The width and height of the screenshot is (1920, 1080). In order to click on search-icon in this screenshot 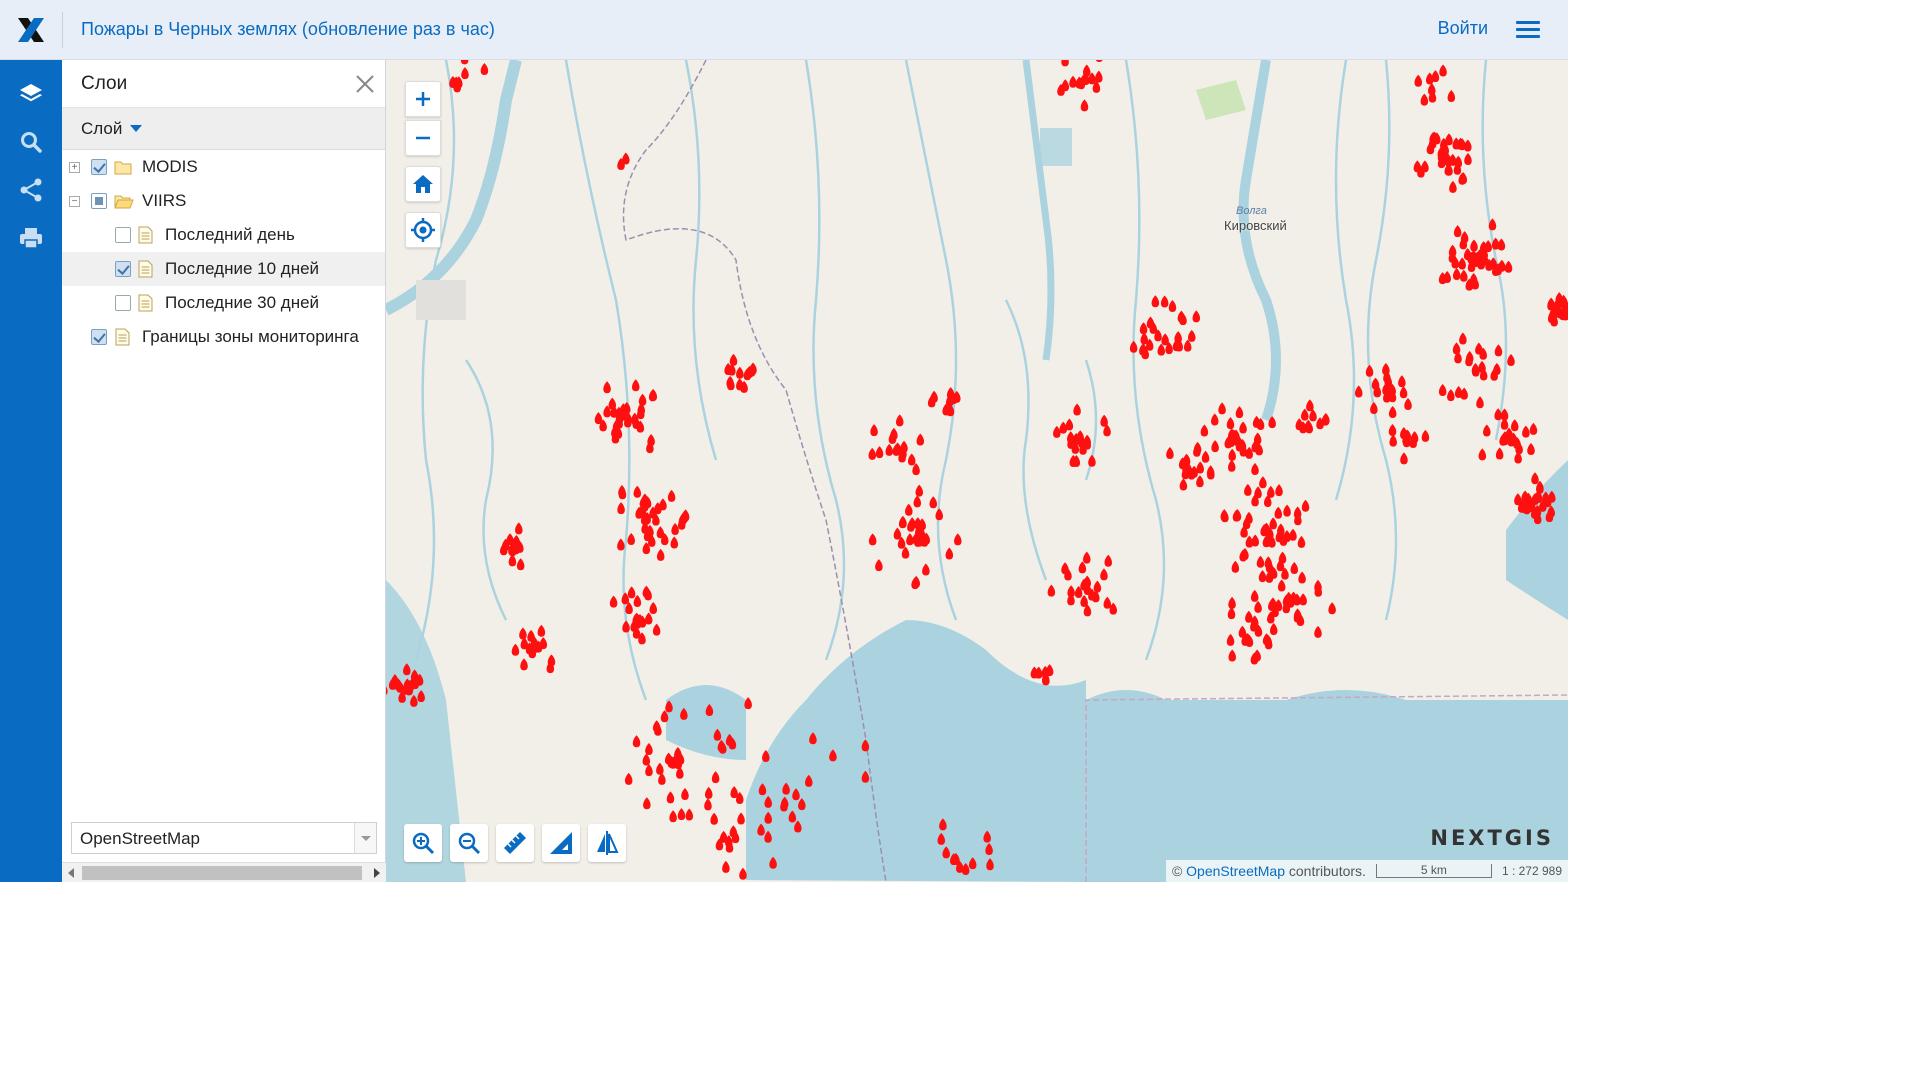, I will do `click(31, 142)`.